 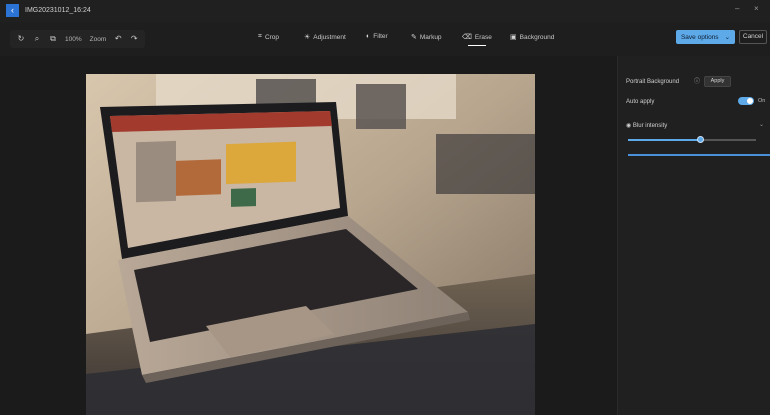 I want to click on save-options-button: Save options ⌄, so click(x=705, y=37).